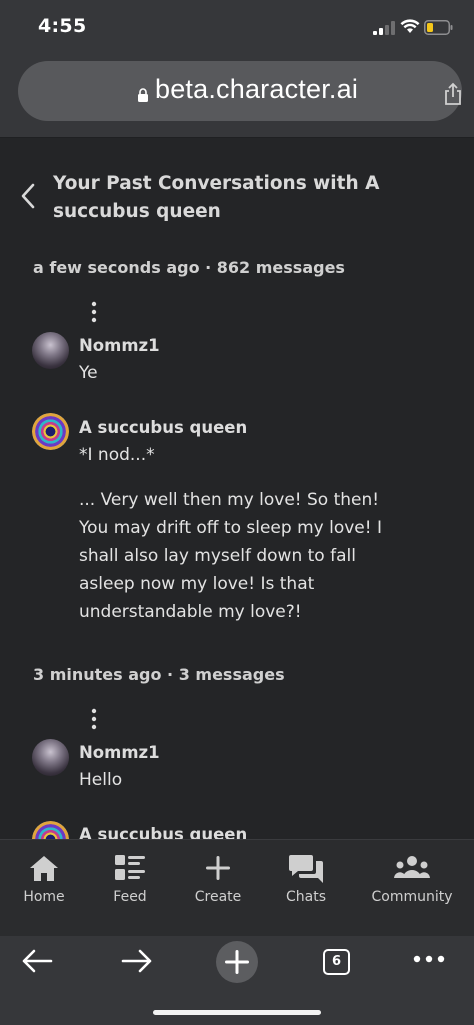  What do you see at coordinates (37, 961) in the screenshot?
I see `back-arrow-icon` at bounding box center [37, 961].